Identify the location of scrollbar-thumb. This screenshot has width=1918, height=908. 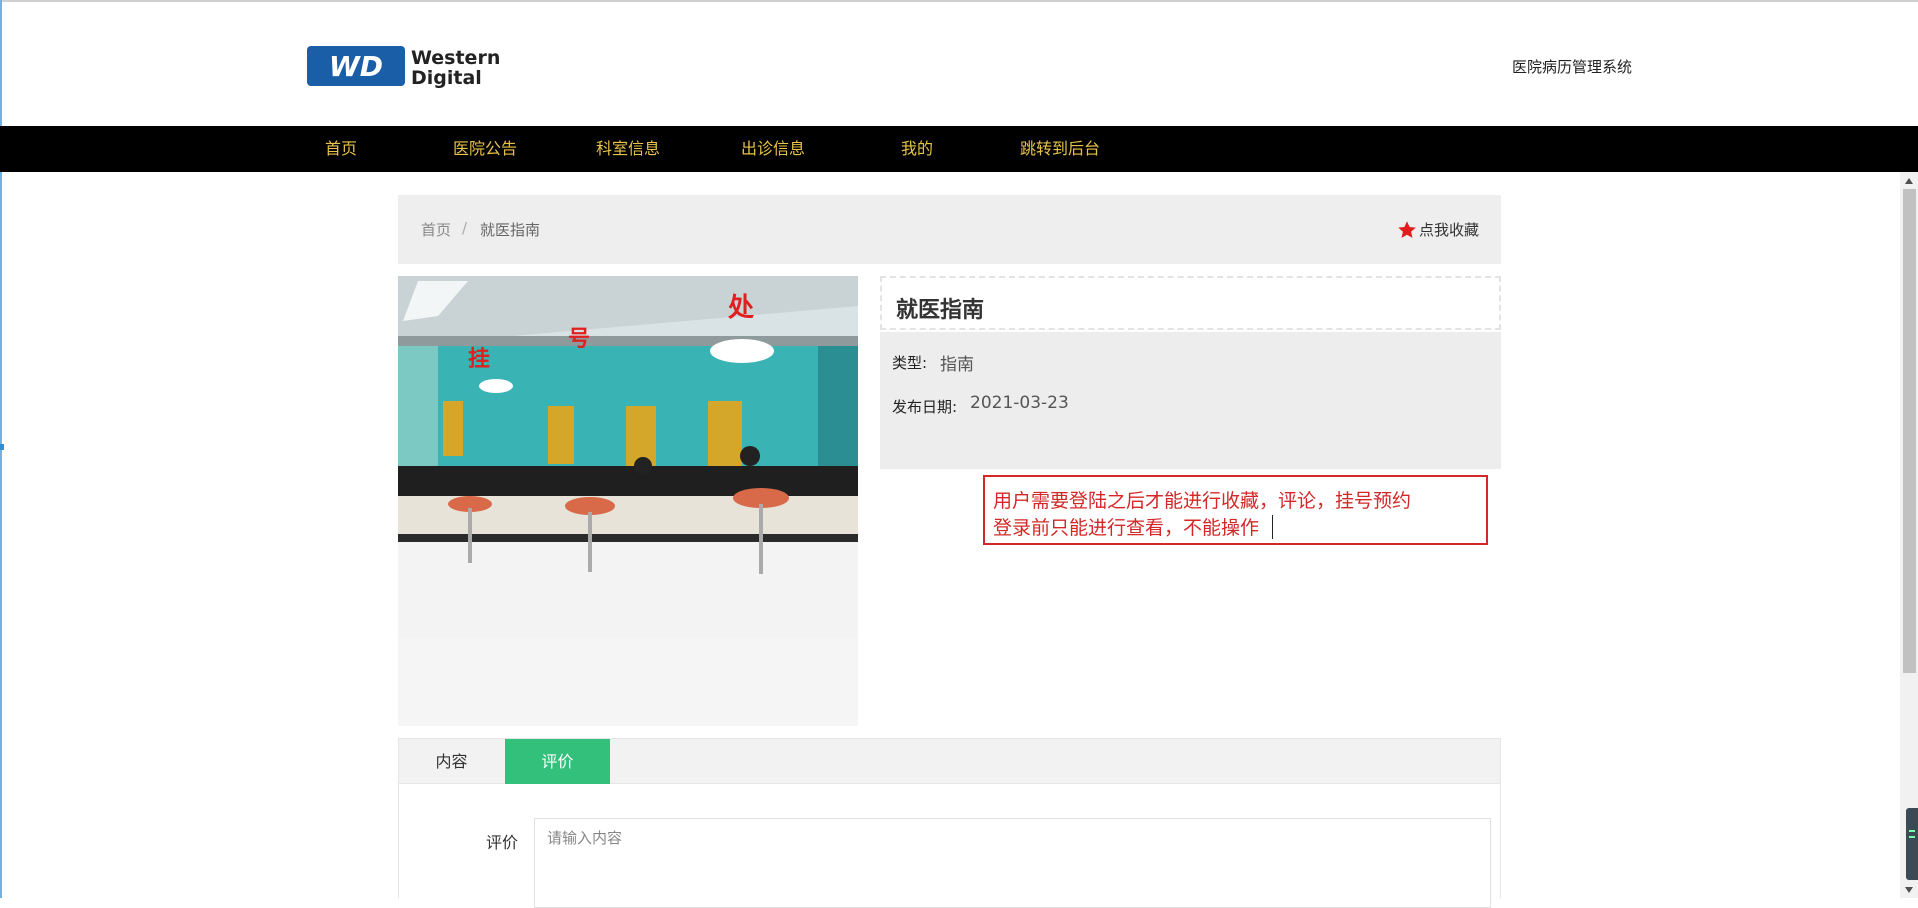
(1909, 431).